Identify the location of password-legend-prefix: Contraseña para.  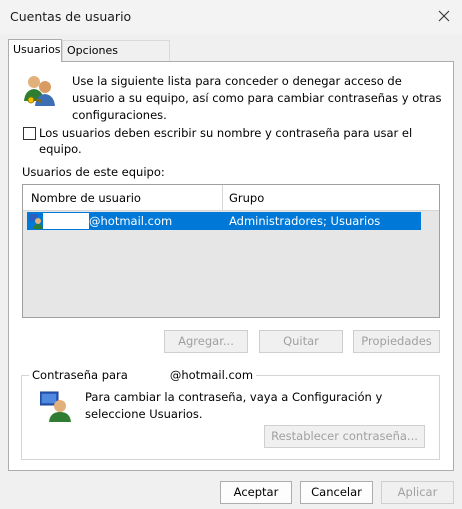
(80, 375).